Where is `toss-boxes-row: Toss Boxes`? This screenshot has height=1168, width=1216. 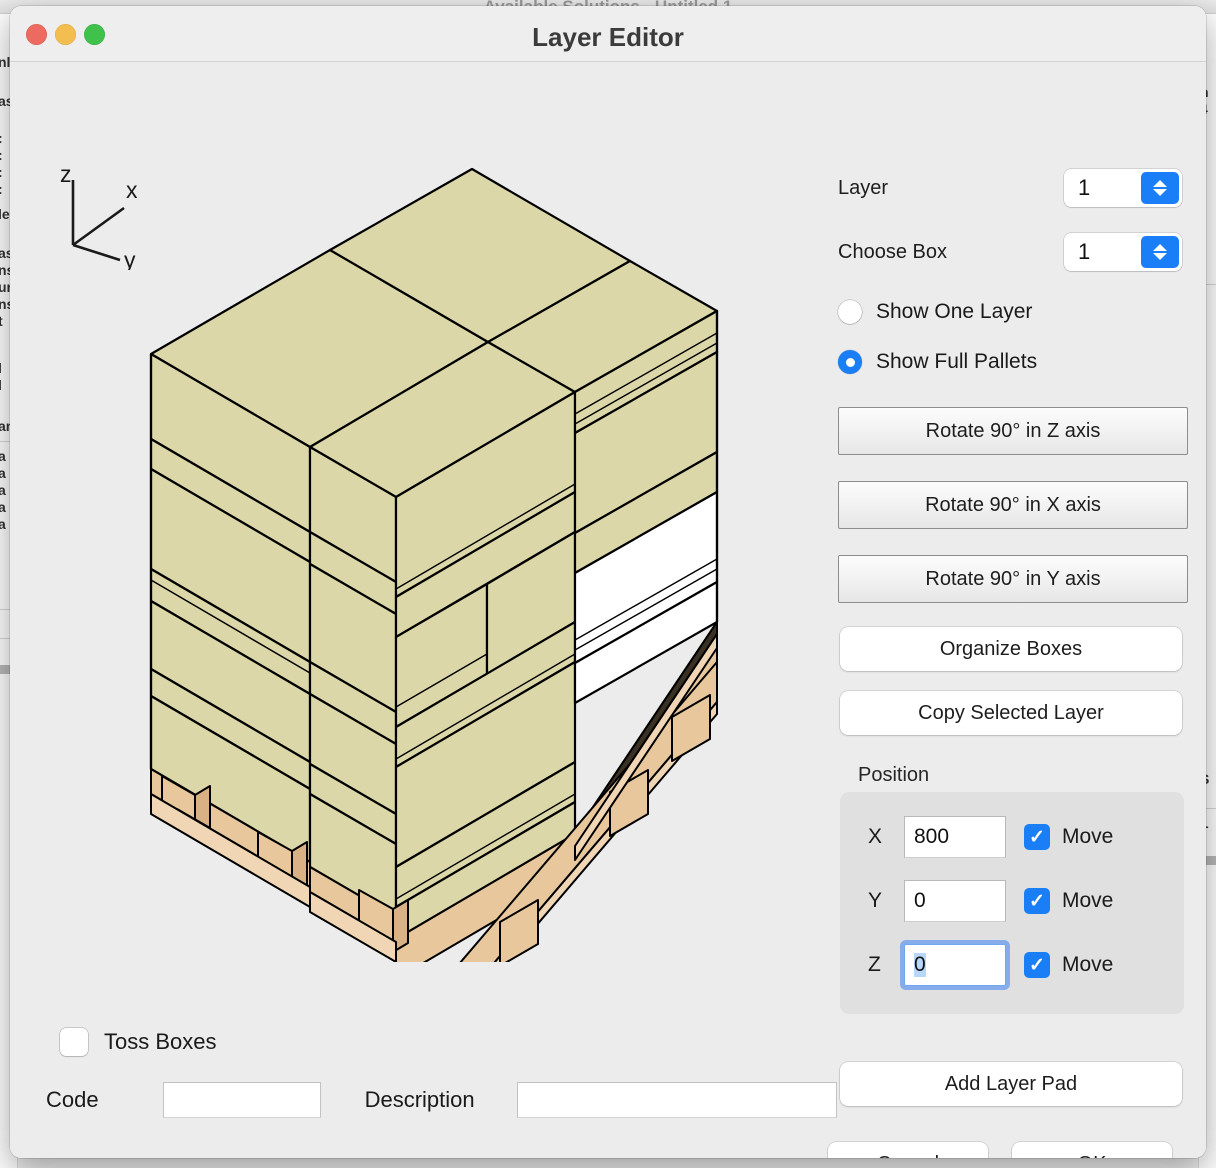 toss-boxes-row: Toss Boxes is located at coordinates (138, 1042).